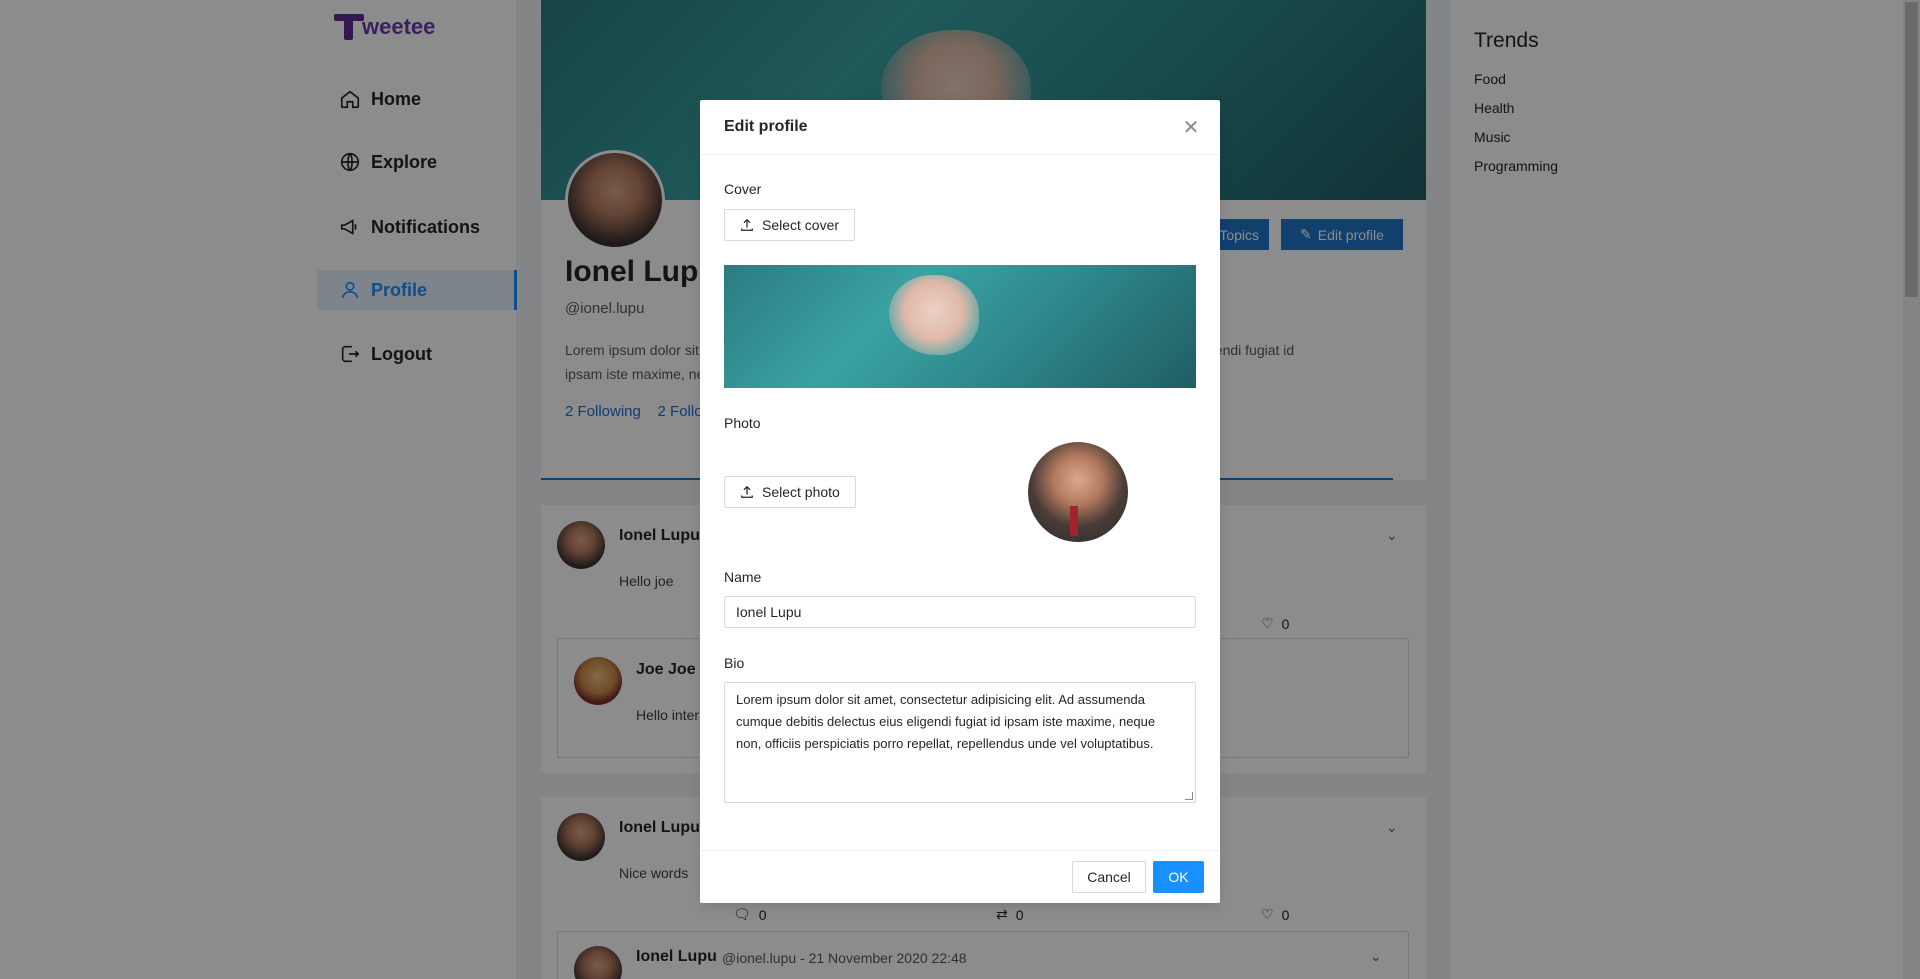 Image resolution: width=1920 pixels, height=979 pixels. Describe the element at coordinates (1191, 127) in the screenshot. I see `close-icon: ✕` at that location.